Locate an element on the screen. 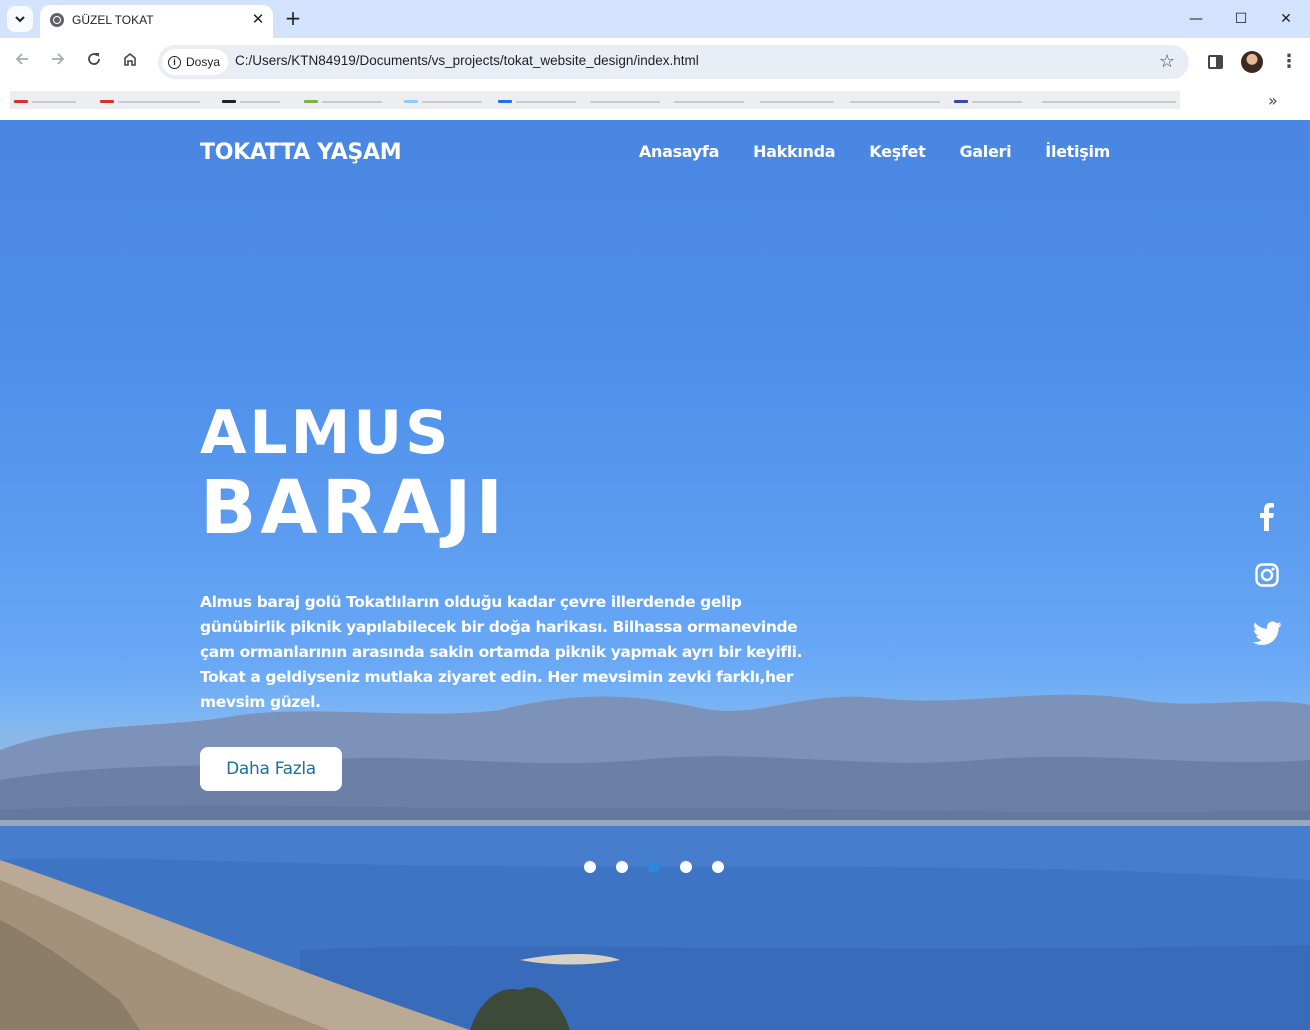 The image size is (1310, 1030). nav-link-hakkinda: Hakkında is located at coordinates (794, 151).